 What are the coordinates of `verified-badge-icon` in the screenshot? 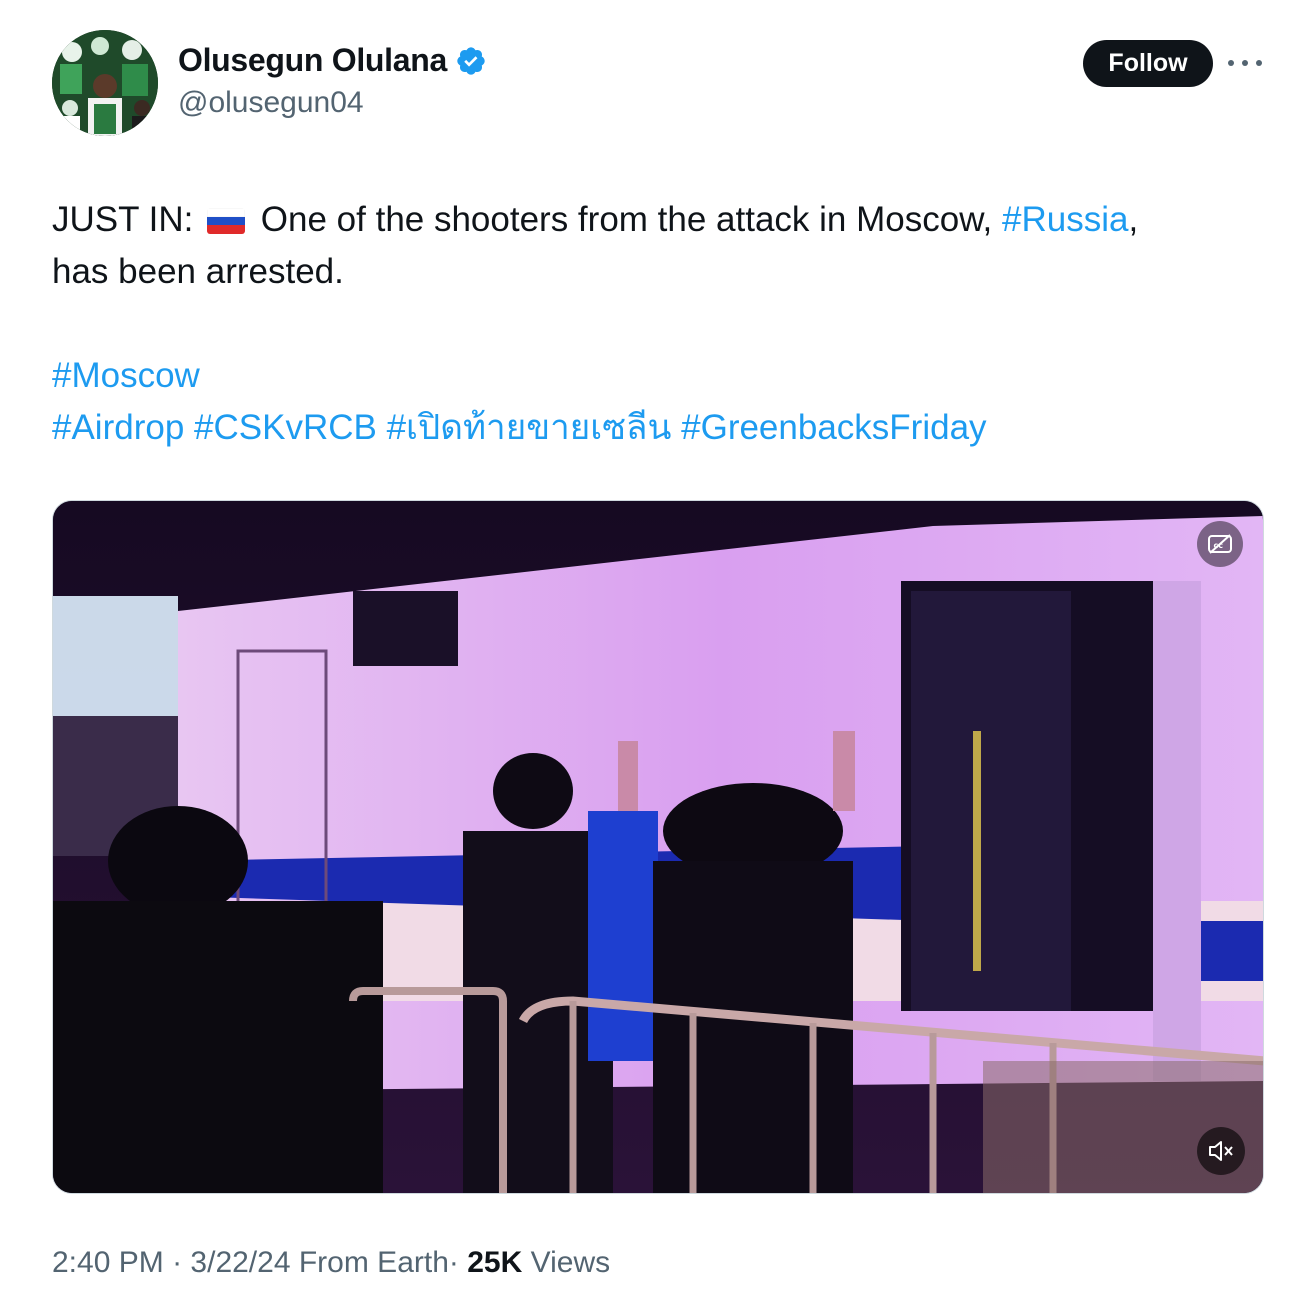 It's located at (471, 60).